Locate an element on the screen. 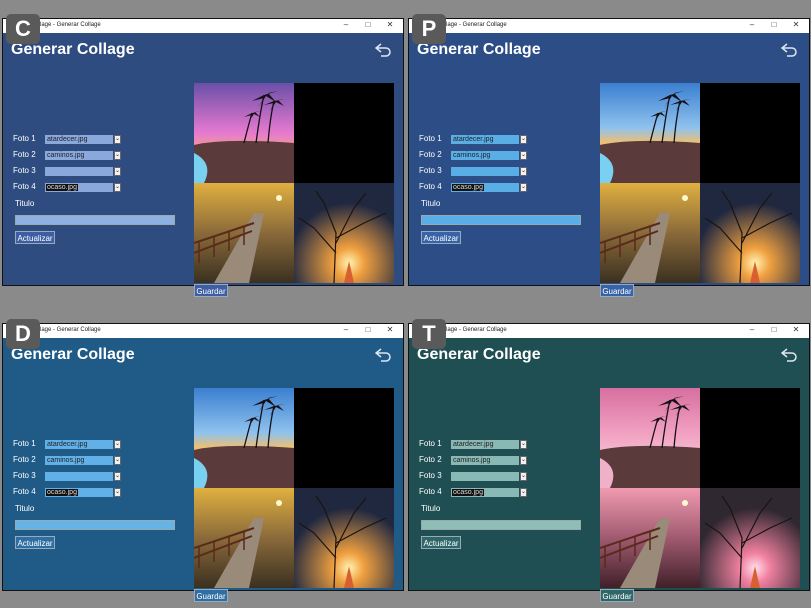 This screenshot has height=608, width=811. title-label: Titulo is located at coordinates (431, 203).